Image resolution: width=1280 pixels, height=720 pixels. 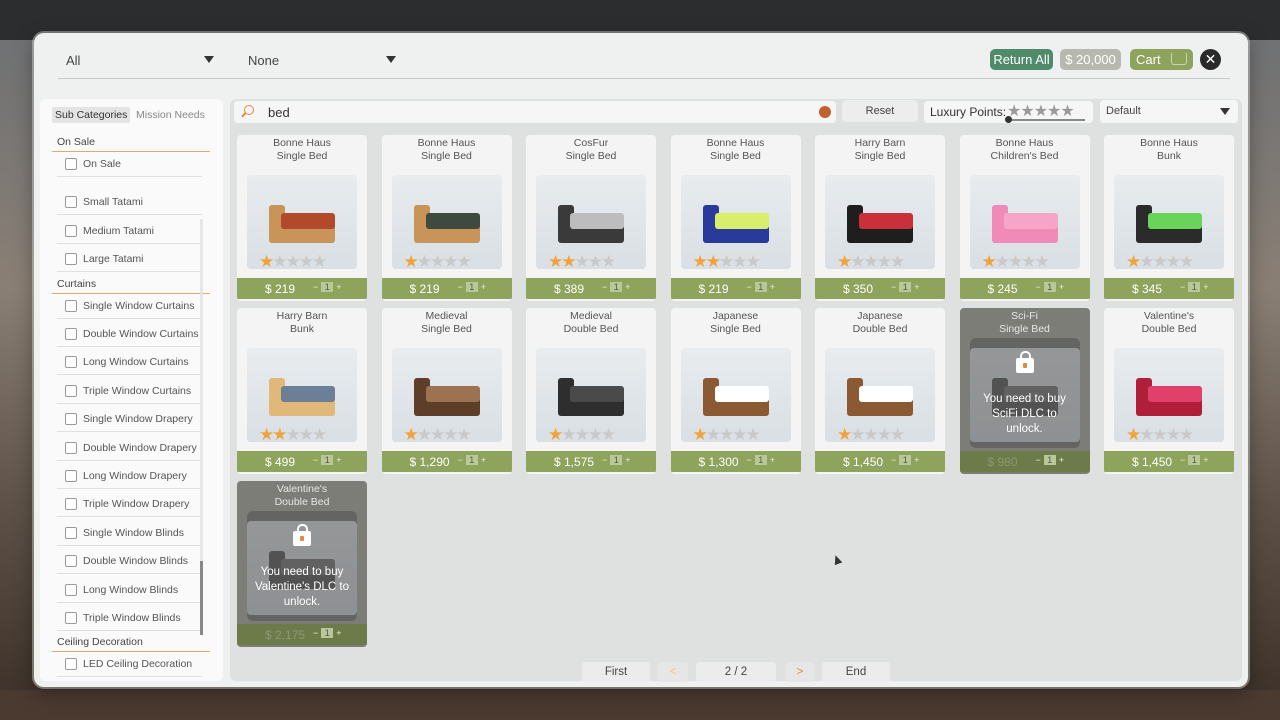 What do you see at coordinates (129, 307) in the screenshot?
I see `subcategory-checkbox-item: Single Window Curtains` at bounding box center [129, 307].